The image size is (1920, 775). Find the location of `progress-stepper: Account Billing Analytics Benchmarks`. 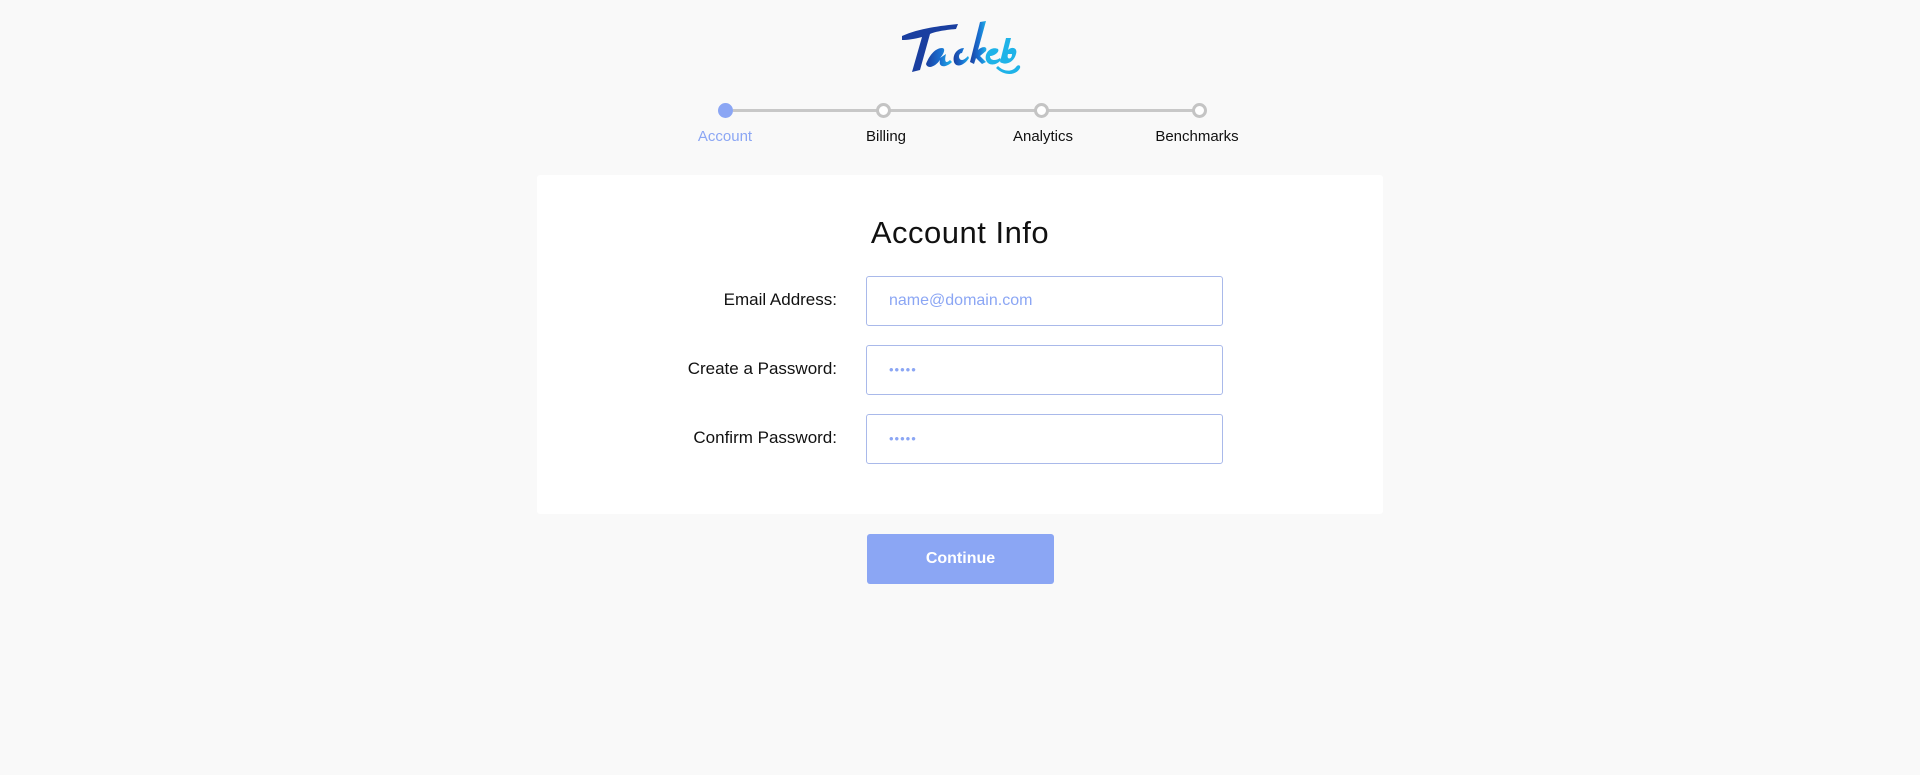

progress-stepper: Account Billing Analytics Benchmarks is located at coordinates (960, 130).